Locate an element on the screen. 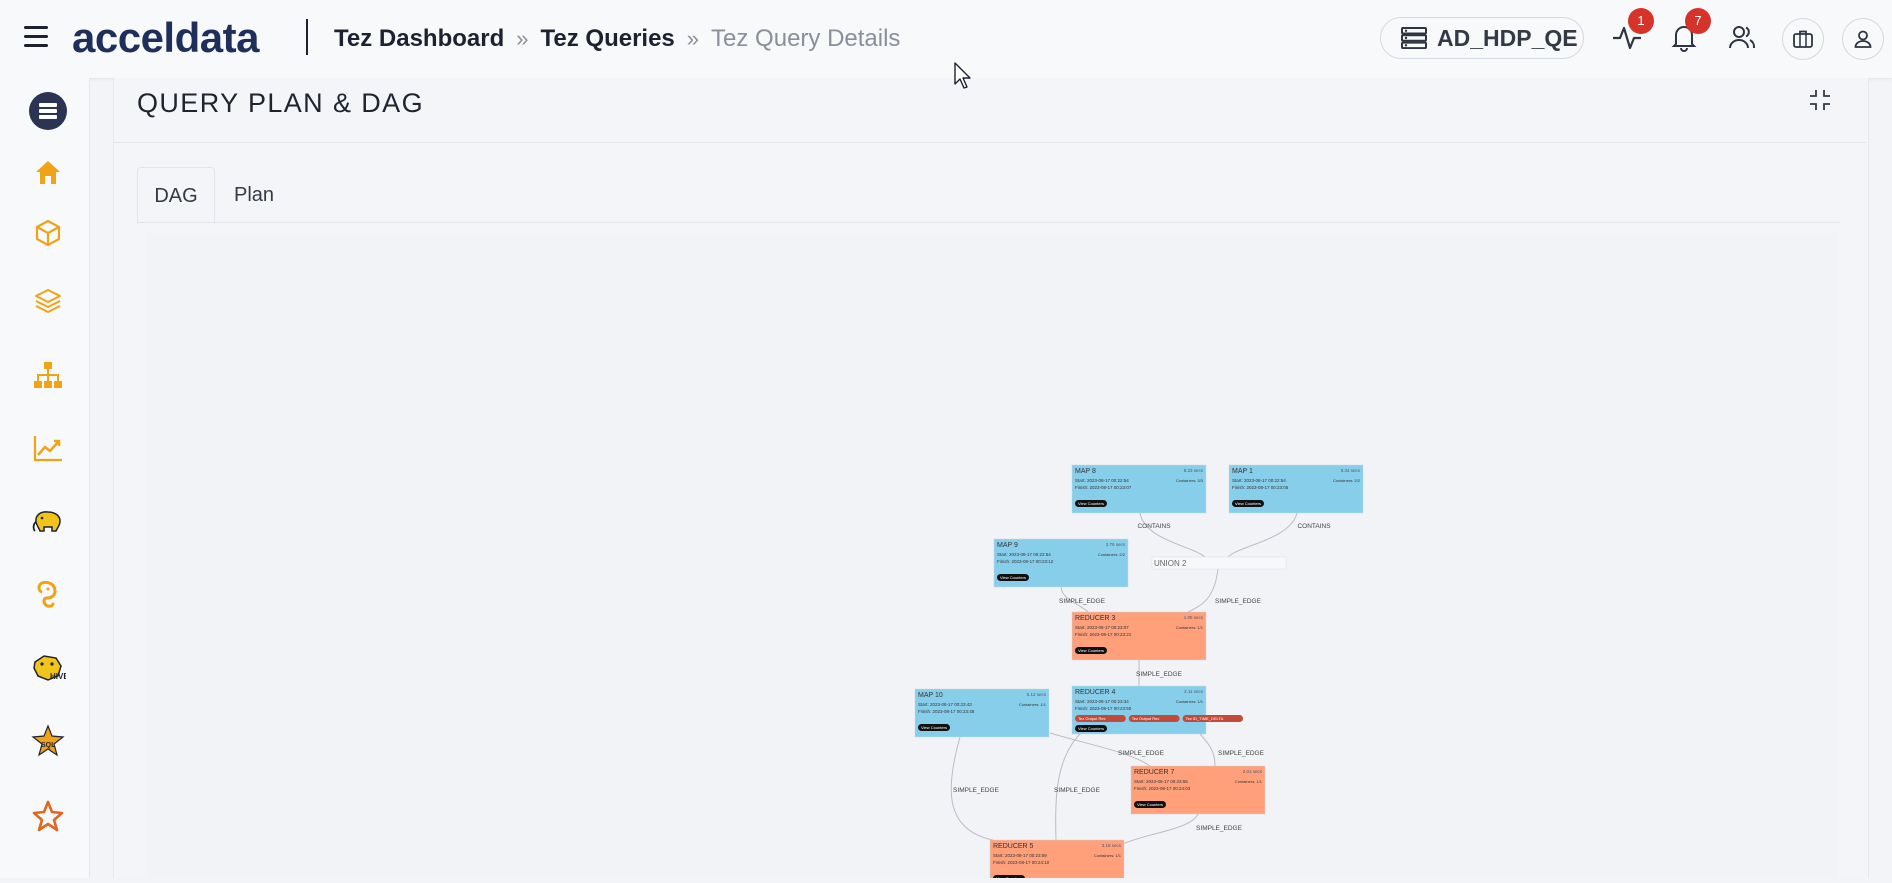 The width and height of the screenshot is (1892, 883). dag-node-start: Start: 2023-08-17 00:23:55 is located at coordinates (1161, 781).